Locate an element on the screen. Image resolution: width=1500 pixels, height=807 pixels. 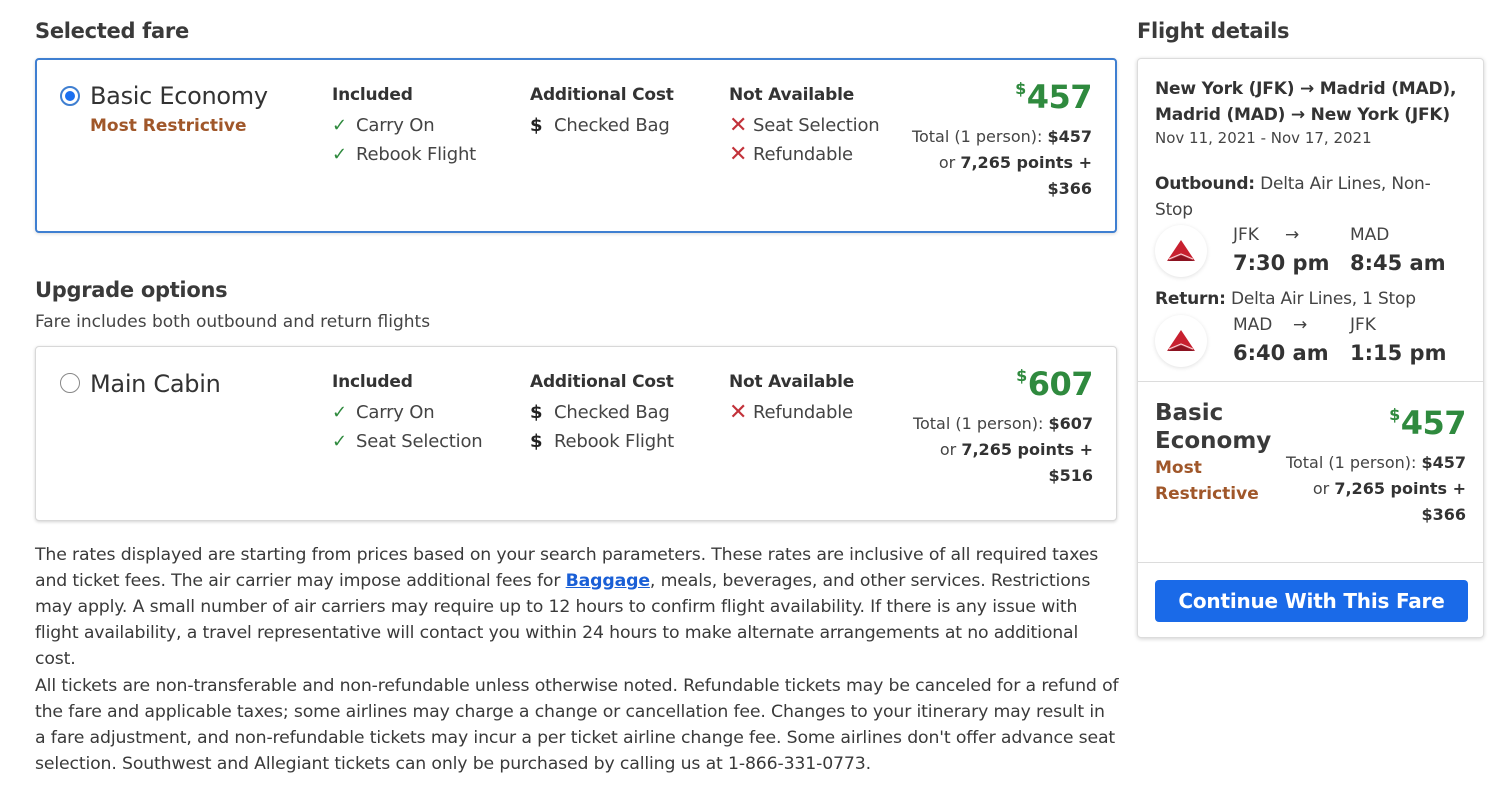
summary-points-cash: $366 is located at coordinates (1443, 514).